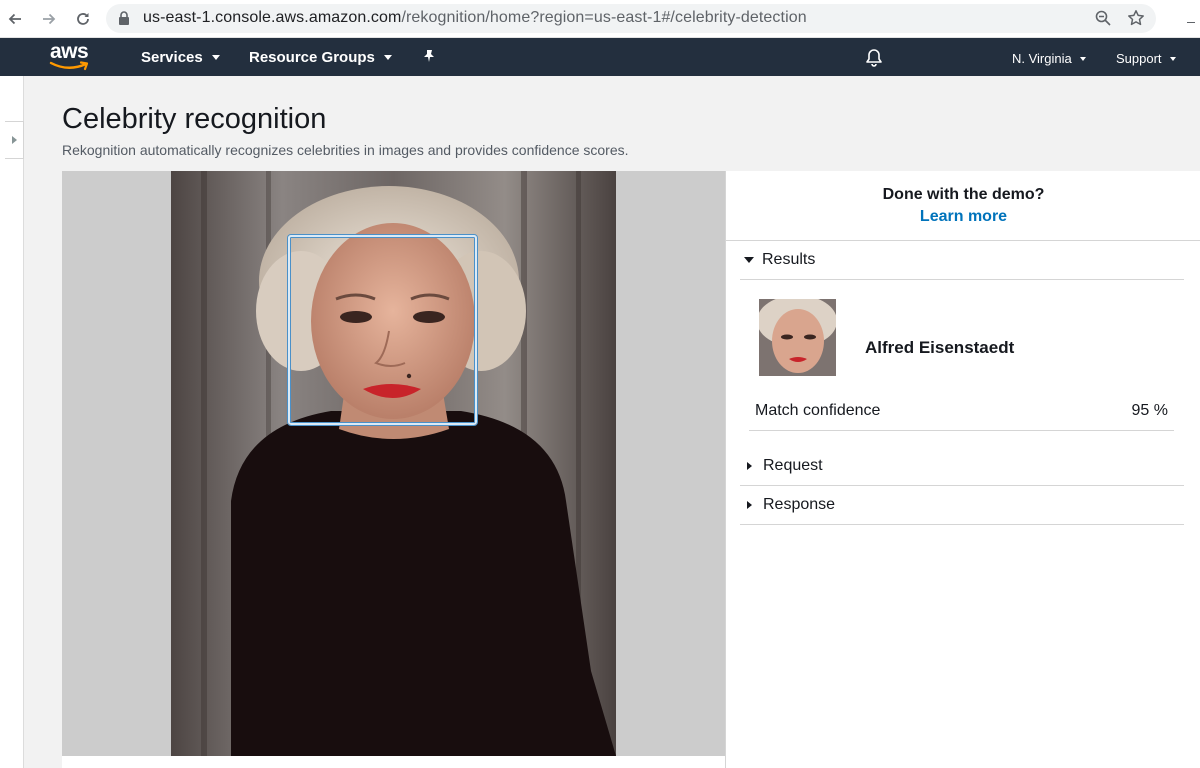  What do you see at coordinates (783, 466) in the screenshot?
I see `request-section-toggle: Request` at bounding box center [783, 466].